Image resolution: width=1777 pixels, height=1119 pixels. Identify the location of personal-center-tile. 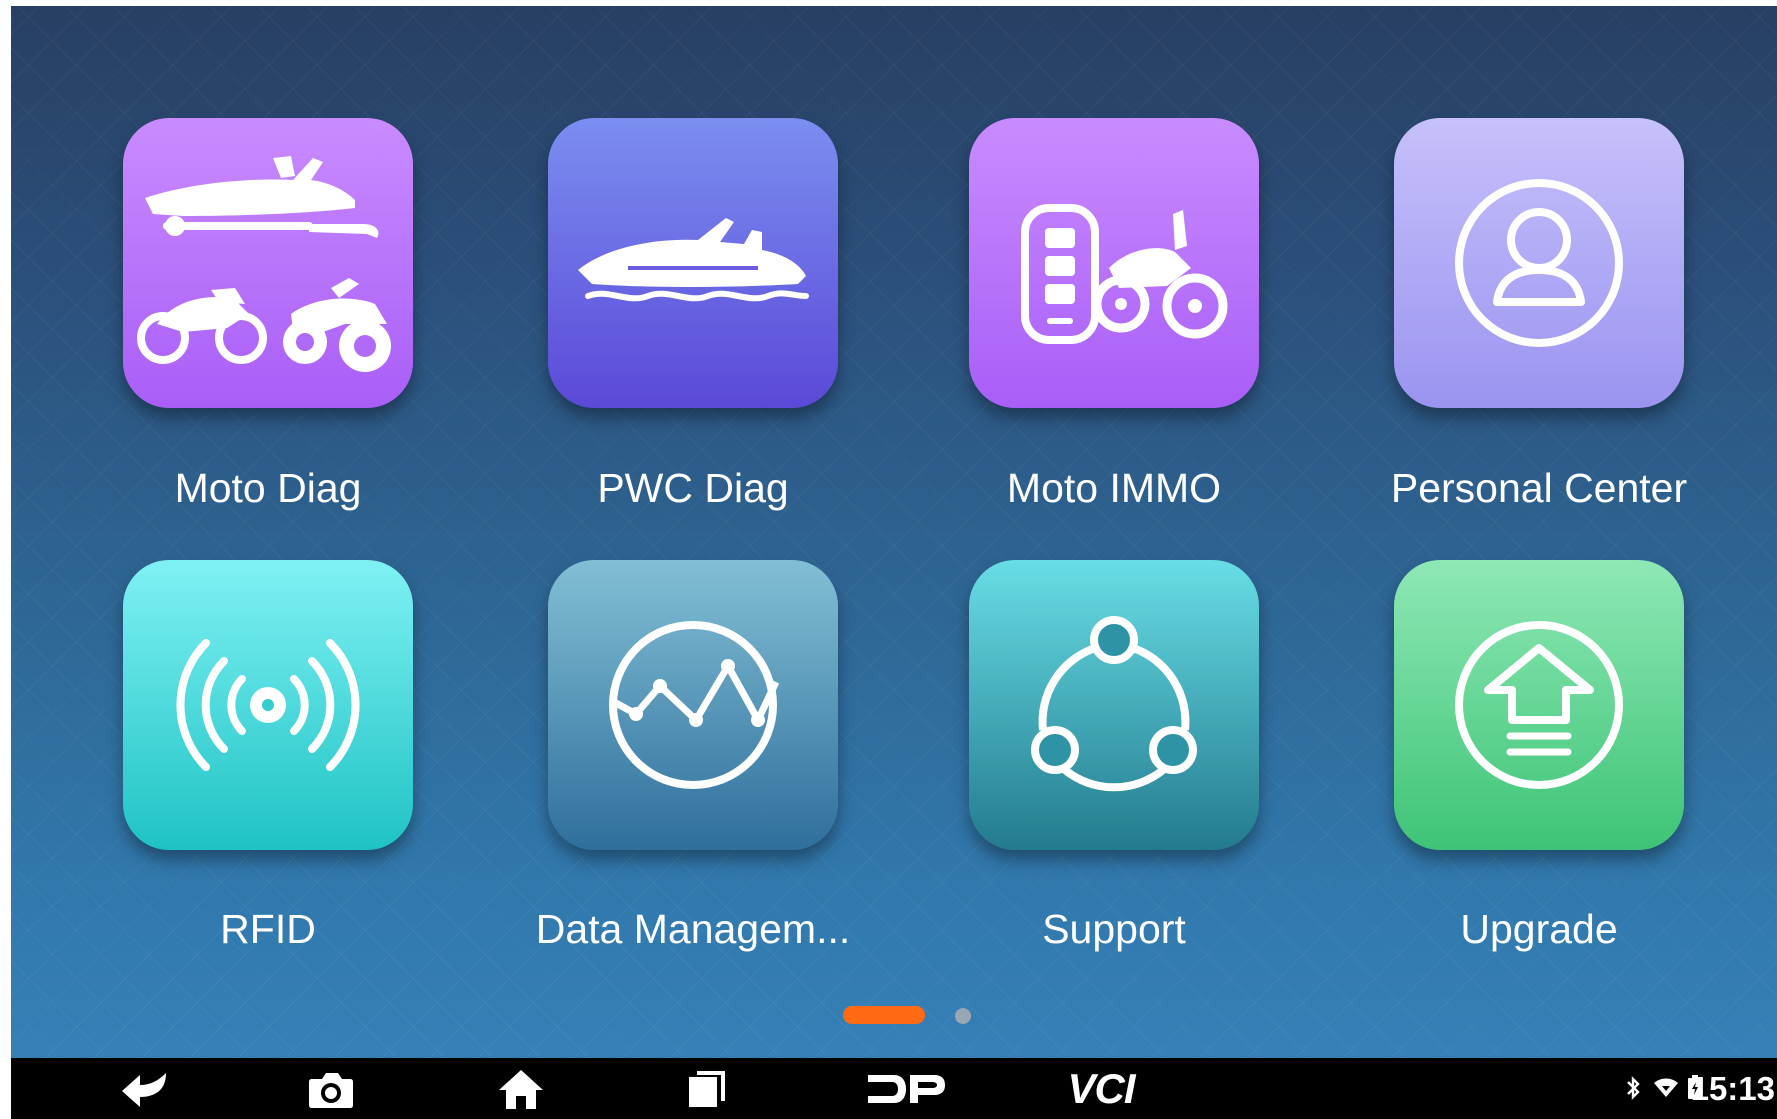
(1539, 263).